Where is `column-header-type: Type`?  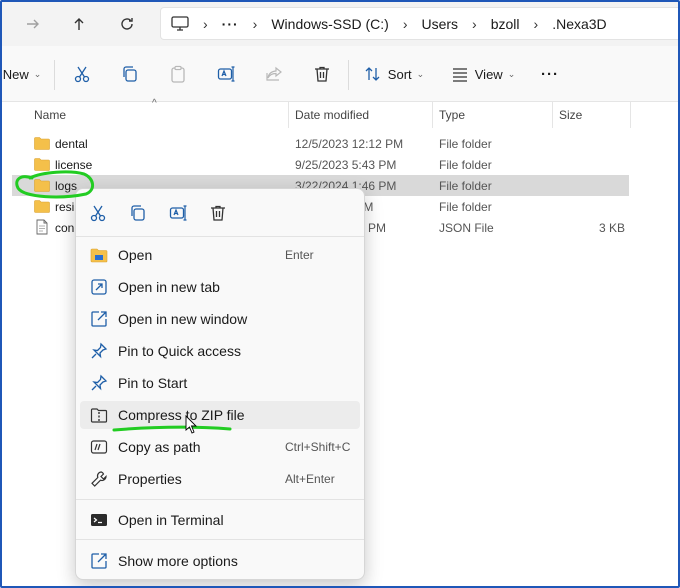
column-header-type: Type is located at coordinates (493, 115).